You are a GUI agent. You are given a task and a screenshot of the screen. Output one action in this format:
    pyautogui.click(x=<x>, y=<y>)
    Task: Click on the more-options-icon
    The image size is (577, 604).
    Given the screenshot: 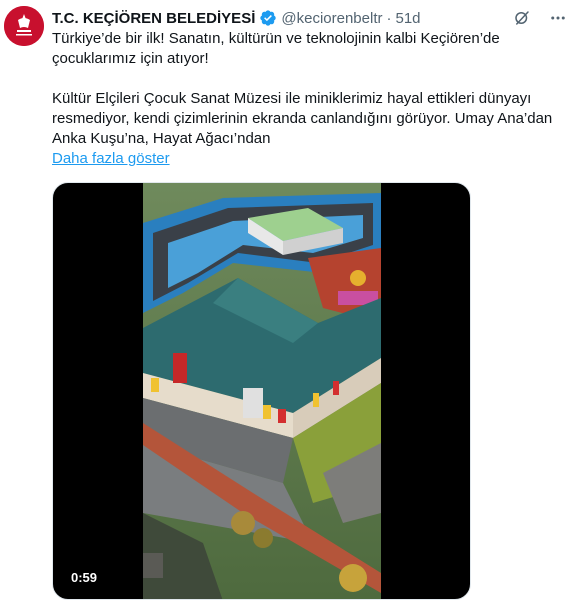 What is the action you would take?
    pyautogui.click(x=558, y=18)
    